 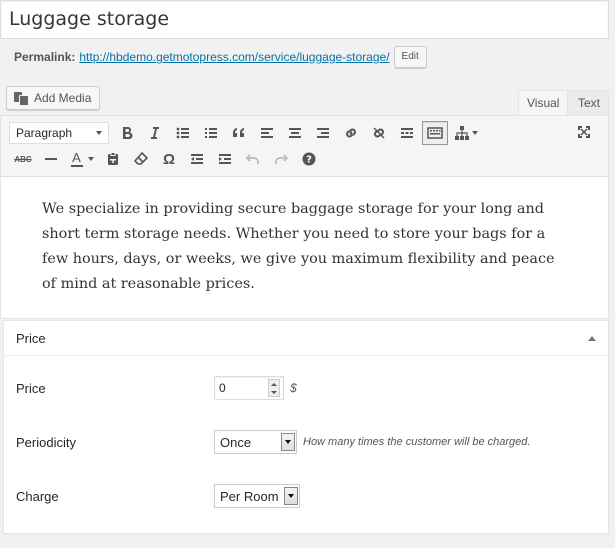 What do you see at coordinates (239, 133) in the screenshot?
I see `blockquote-icon` at bounding box center [239, 133].